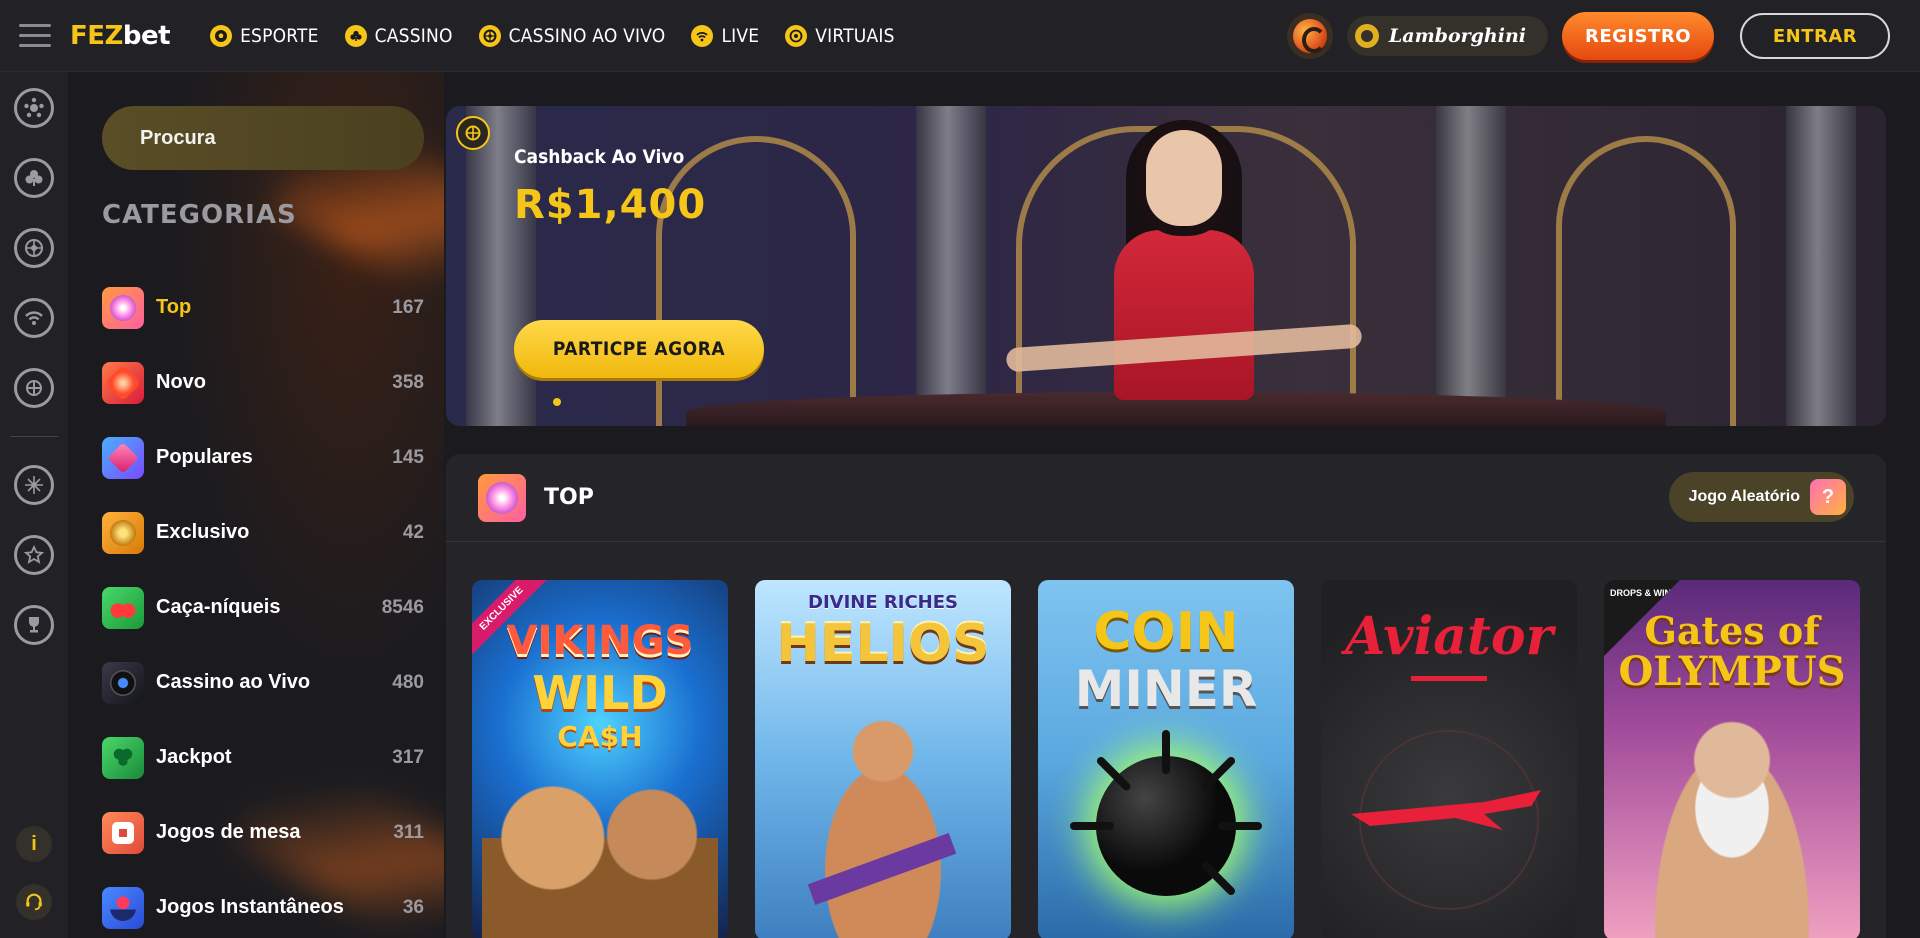 Image resolution: width=1920 pixels, height=938 pixels. What do you see at coordinates (123, 532) in the screenshot?
I see `exclusive-coin-icon` at bounding box center [123, 532].